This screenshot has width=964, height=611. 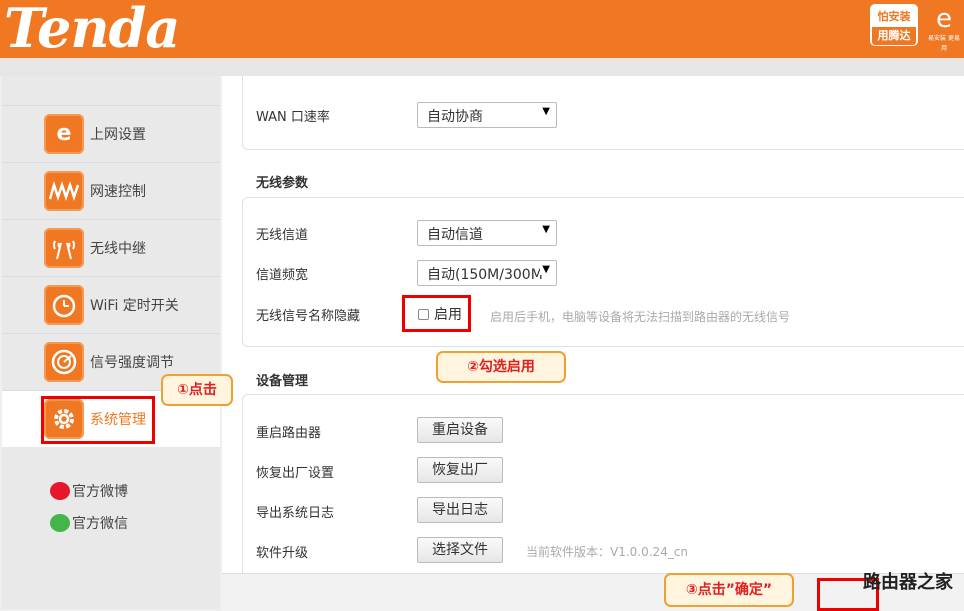 What do you see at coordinates (894, 36) in the screenshot?
I see `badge-line2: 用腾达` at bounding box center [894, 36].